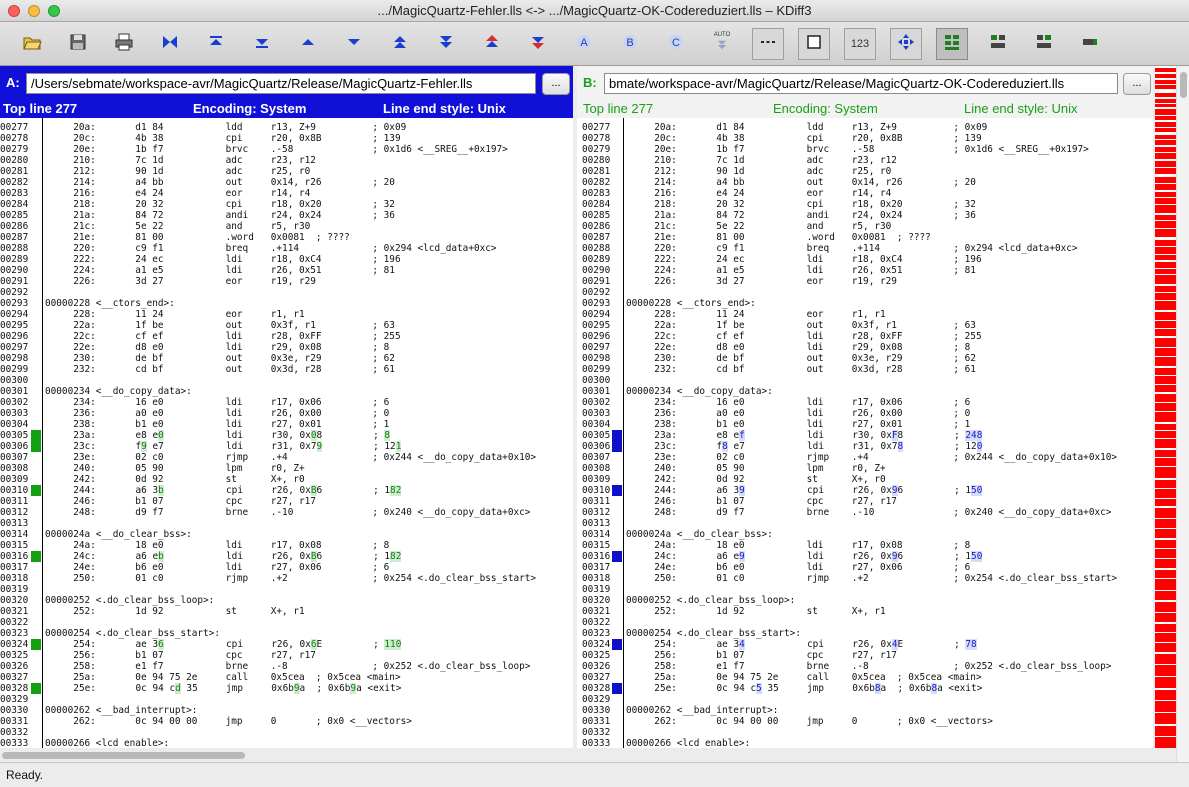 This screenshot has width=1189, height=787. Describe the element at coordinates (722, 47) in the screenshot. I see `auto-solve-icon` at that location.